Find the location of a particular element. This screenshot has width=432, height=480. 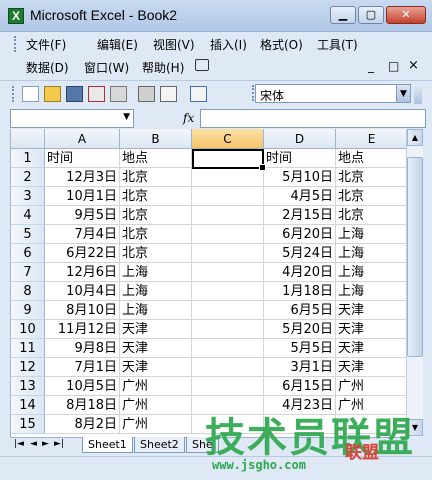

cell-c5 is located at coordinates (228, 234).